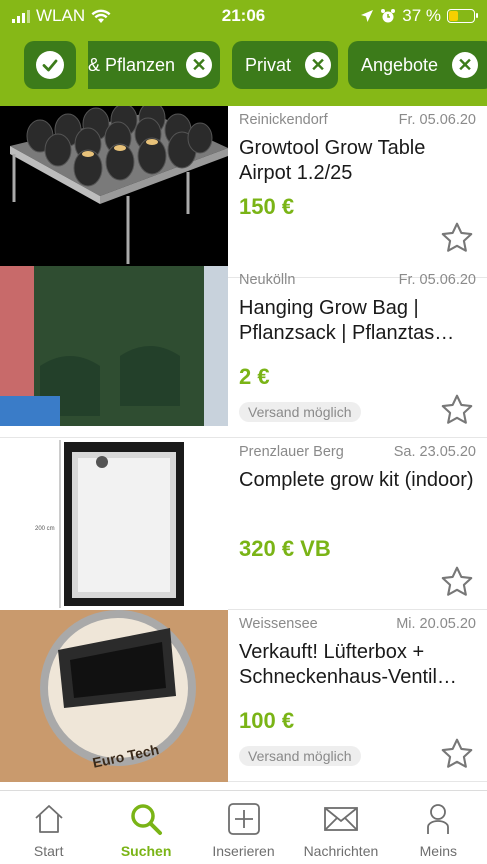 The height and width of the screenshot is (864, 487). I want to click on tab-label: Start, so click(48, 851).